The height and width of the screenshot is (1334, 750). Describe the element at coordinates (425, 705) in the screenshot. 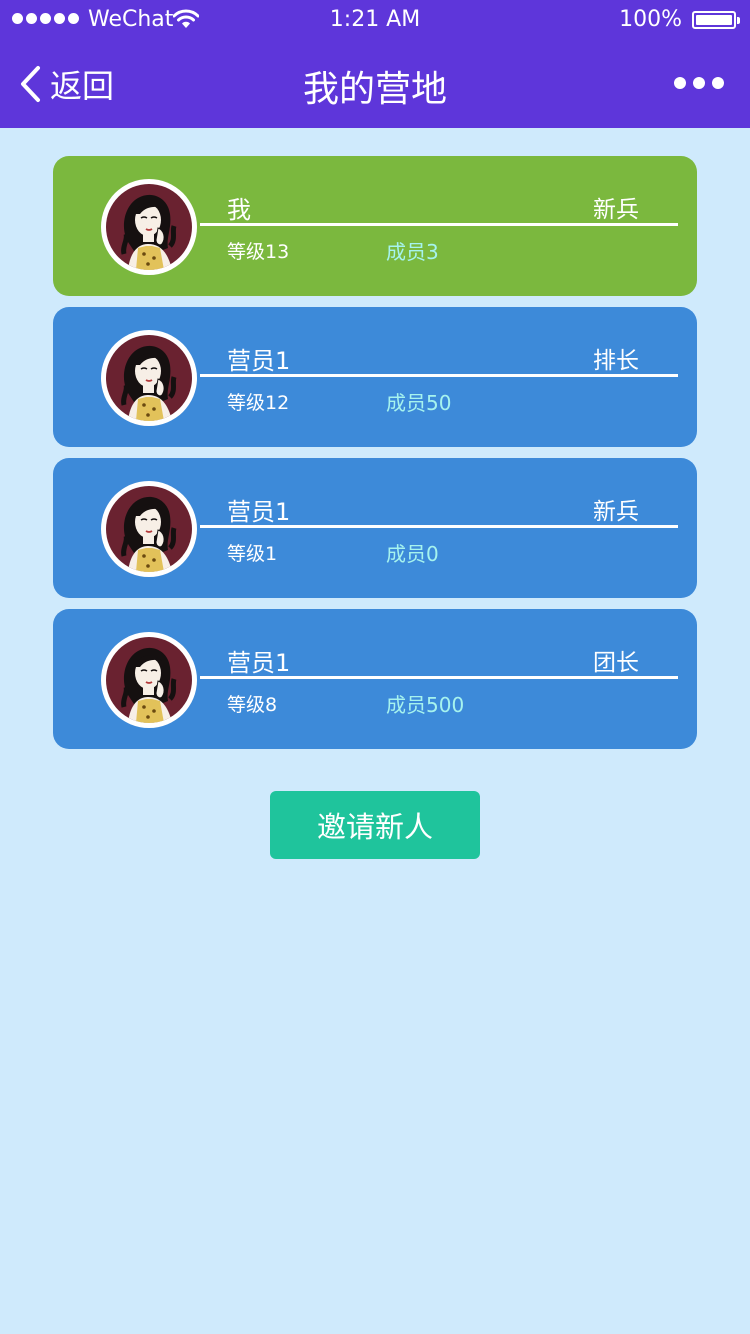

I see `member-count: 成员500` at that location.